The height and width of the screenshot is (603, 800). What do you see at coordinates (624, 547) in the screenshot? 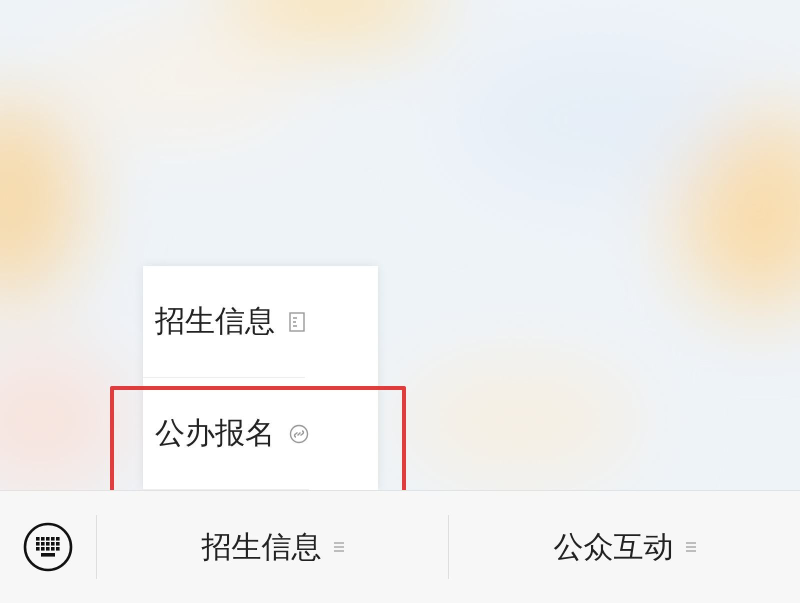
I see `menu-tab: 公众互动` at bounding box center [624, 547].